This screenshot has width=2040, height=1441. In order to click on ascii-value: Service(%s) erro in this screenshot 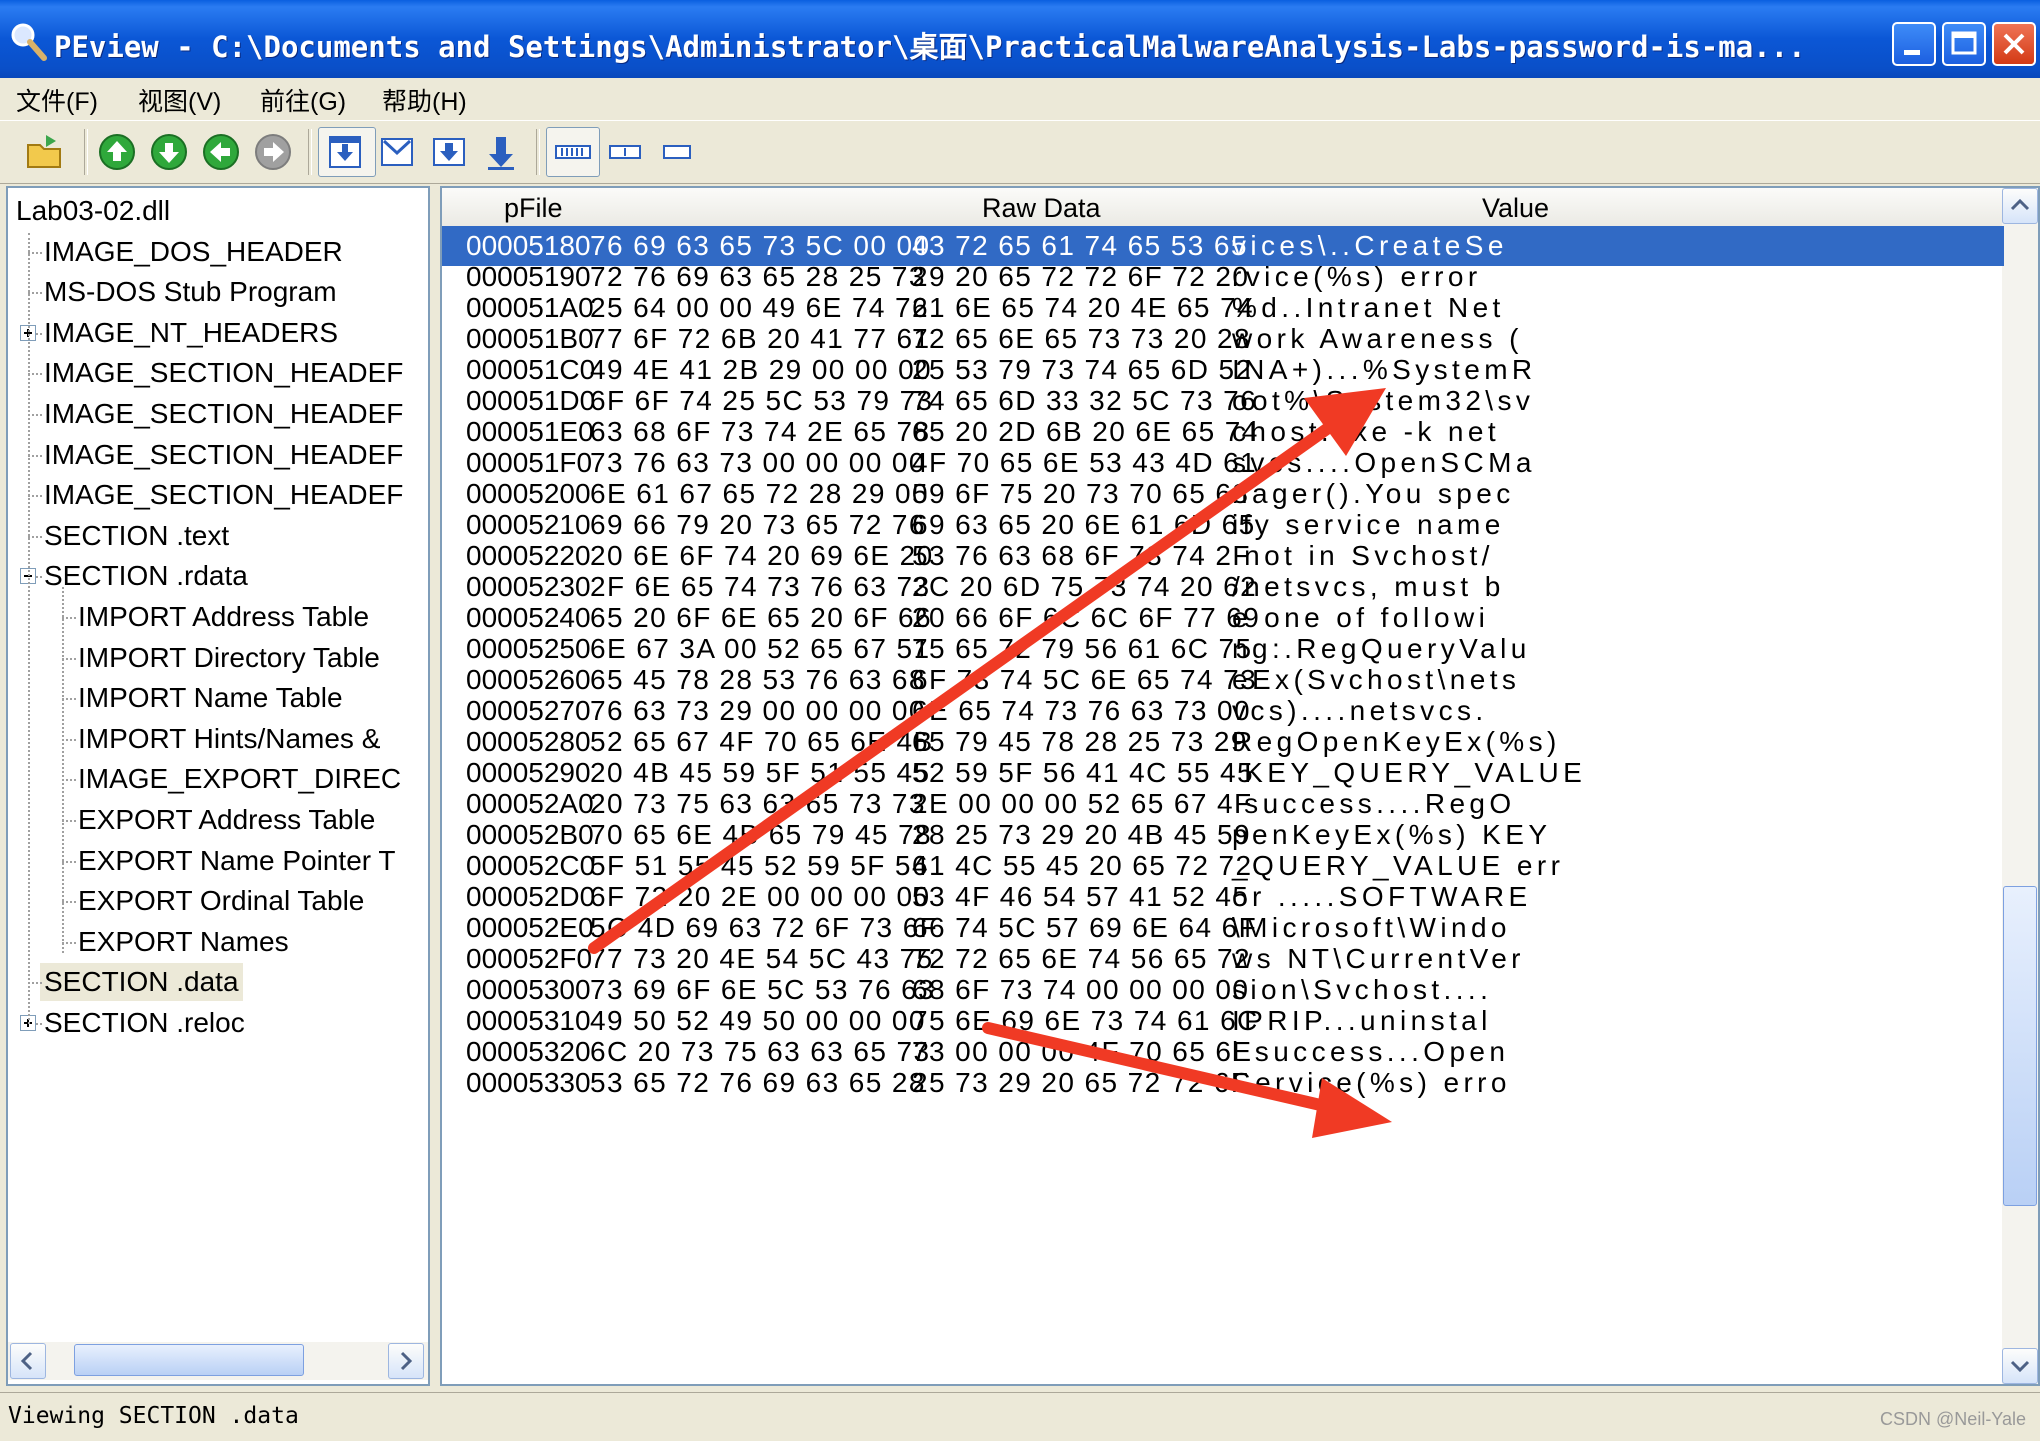, I will do `click(1371, 1082)`.